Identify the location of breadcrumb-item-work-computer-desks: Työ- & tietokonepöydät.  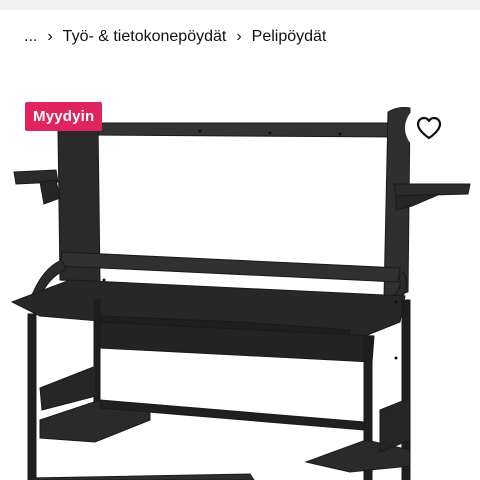
(145, 37).